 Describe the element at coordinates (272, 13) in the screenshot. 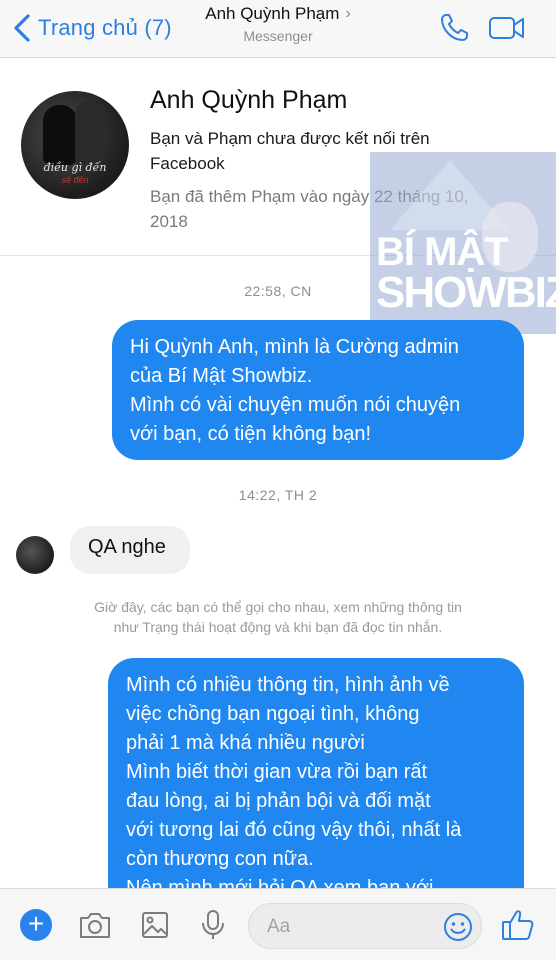

I see `conversation-title: Anh Quỳnh Phạm` at that location.